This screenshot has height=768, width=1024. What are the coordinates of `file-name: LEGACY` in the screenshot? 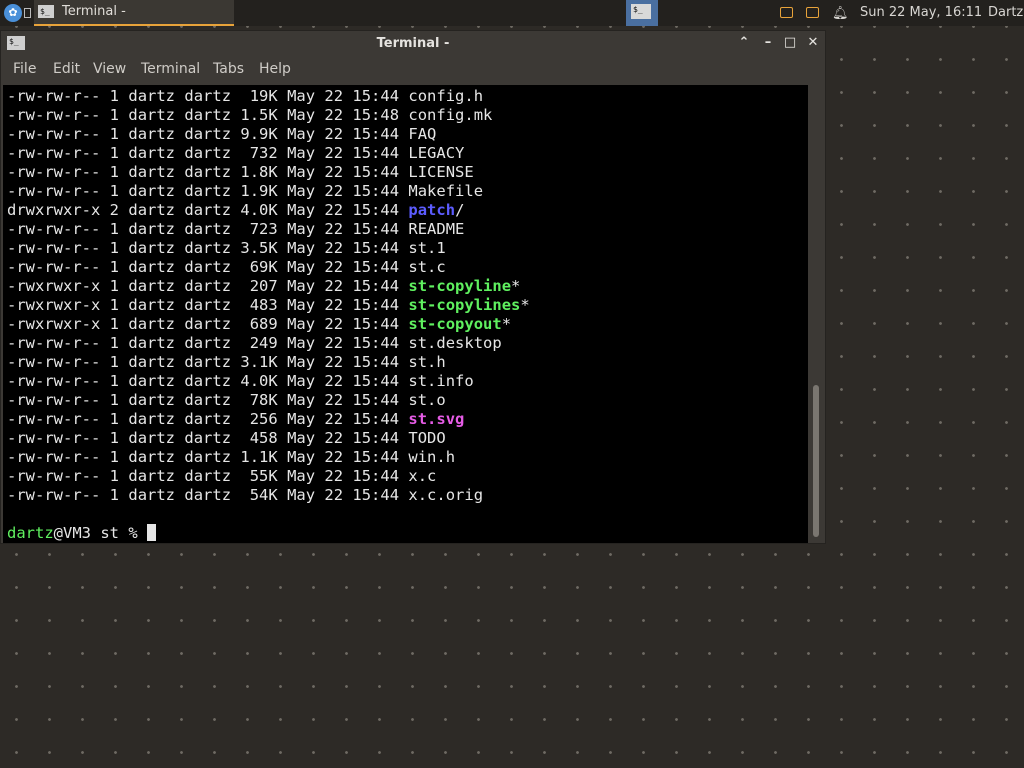 It's located at (436, 153).